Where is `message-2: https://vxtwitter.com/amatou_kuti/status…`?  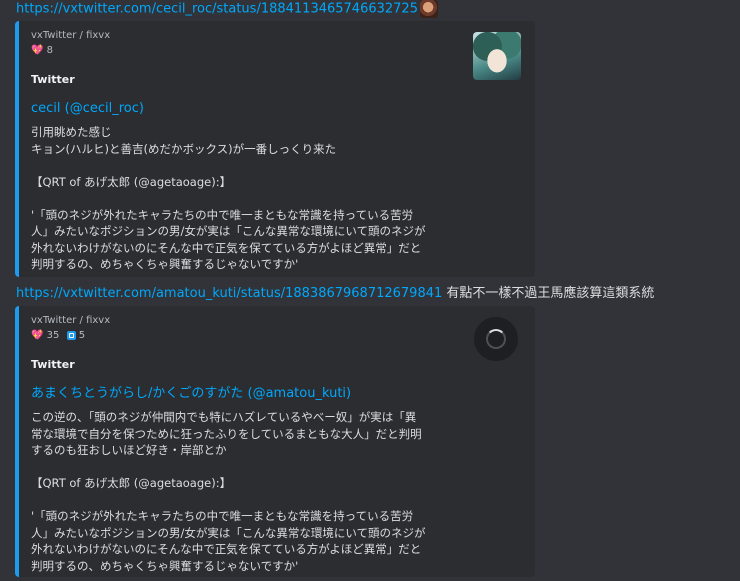 message-2: https://vxtwitter.com/amatou_kuti/status… is located at coordinates (335, 294).